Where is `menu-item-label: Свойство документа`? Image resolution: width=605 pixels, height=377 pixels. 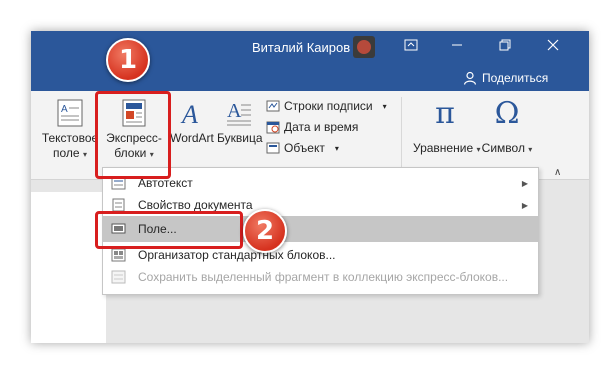
menu-item-label: Свойство документа is located at coordinates (195, 205).